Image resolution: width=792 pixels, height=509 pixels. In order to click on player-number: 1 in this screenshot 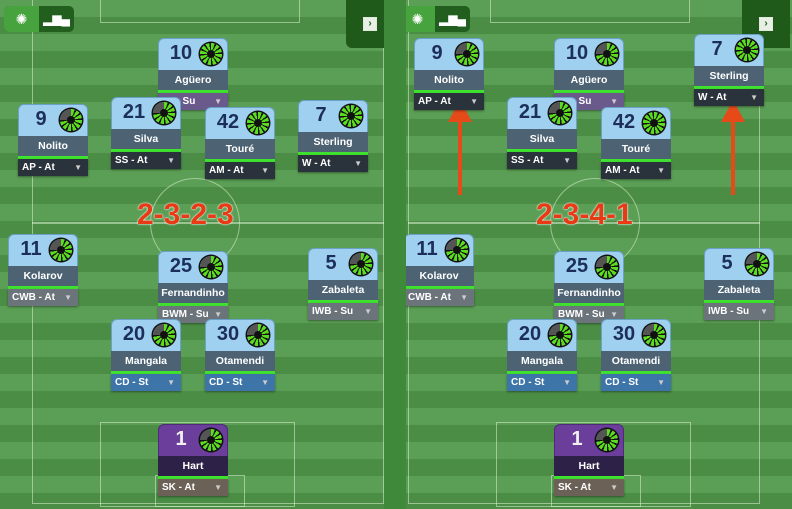, I will do `click(577, 439)`.